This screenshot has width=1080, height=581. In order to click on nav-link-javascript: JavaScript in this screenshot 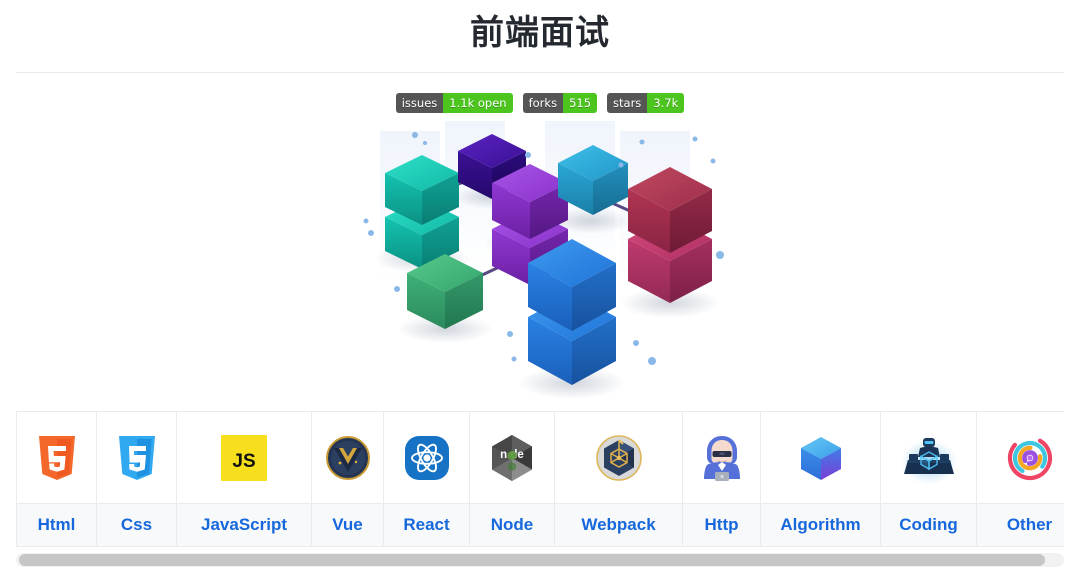, I will do `click(244, 525)`.